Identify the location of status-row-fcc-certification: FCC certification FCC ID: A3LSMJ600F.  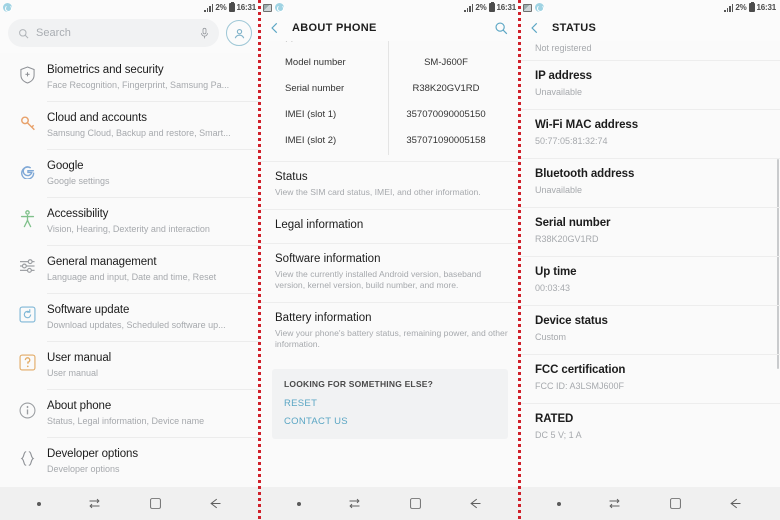
(650, 378).